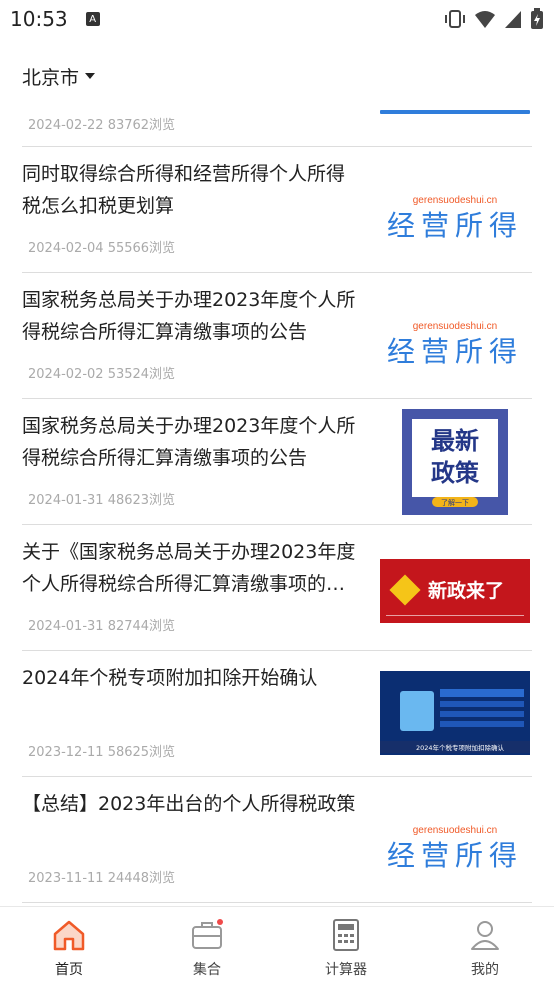 Image resolution: width=554 pixels, height=984 pixels. What do you see at coordinates (170, 678) in the screenshot?
I see `news-title: 2024年个税专项附加扣除开始确认` at bounding box center [170, 678].